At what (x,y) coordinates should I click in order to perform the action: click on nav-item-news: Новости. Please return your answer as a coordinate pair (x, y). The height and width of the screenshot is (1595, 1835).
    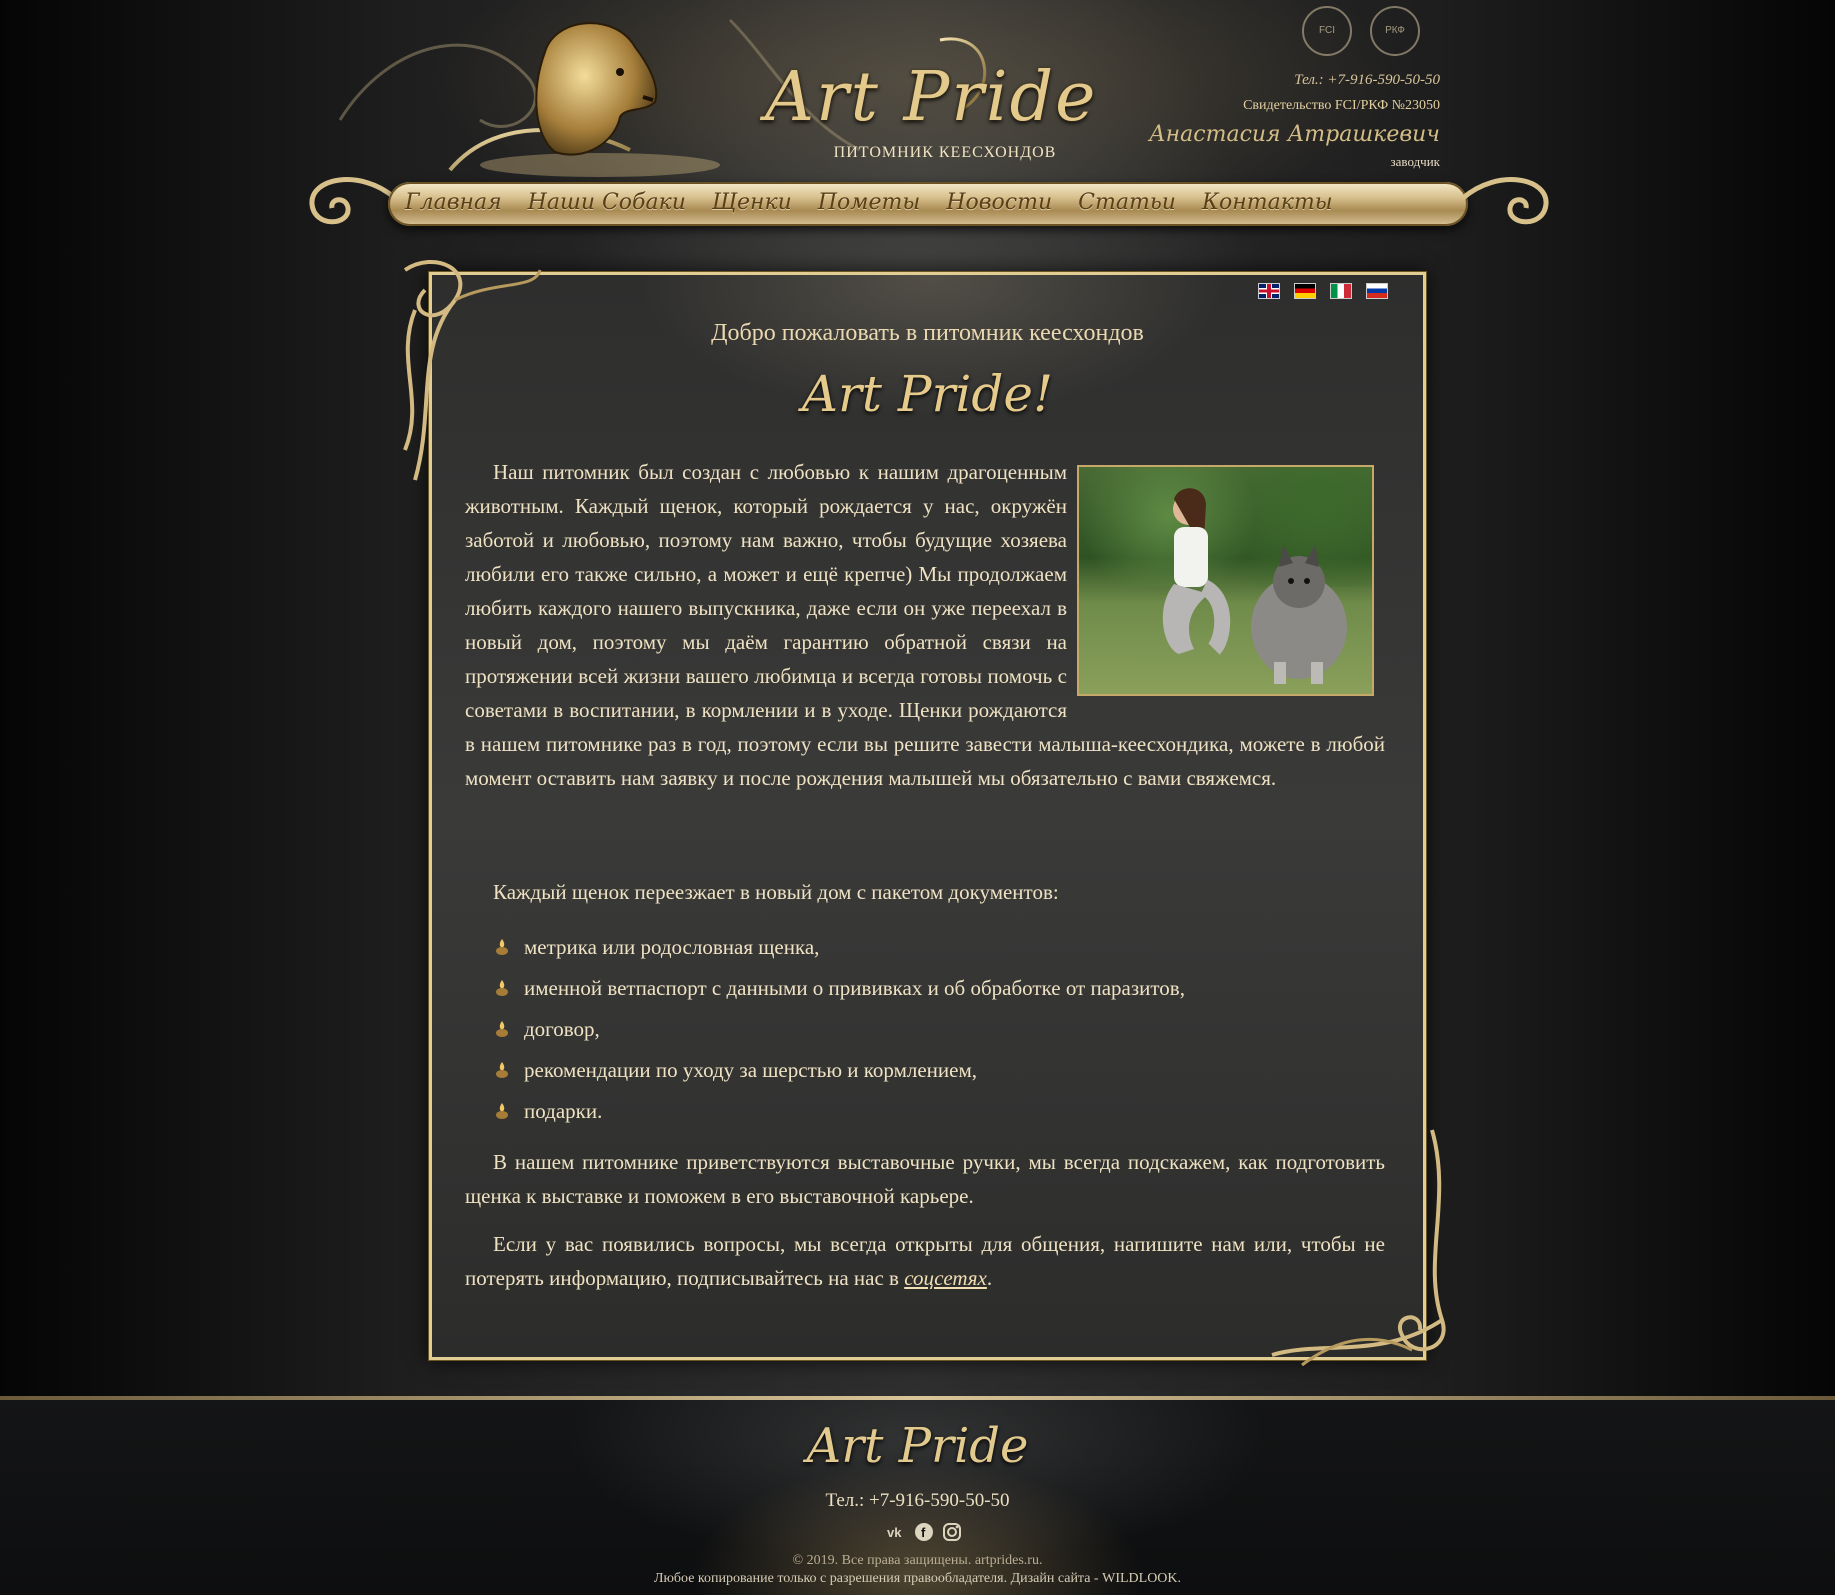
    Looking at the image, I should click on (999, 202).